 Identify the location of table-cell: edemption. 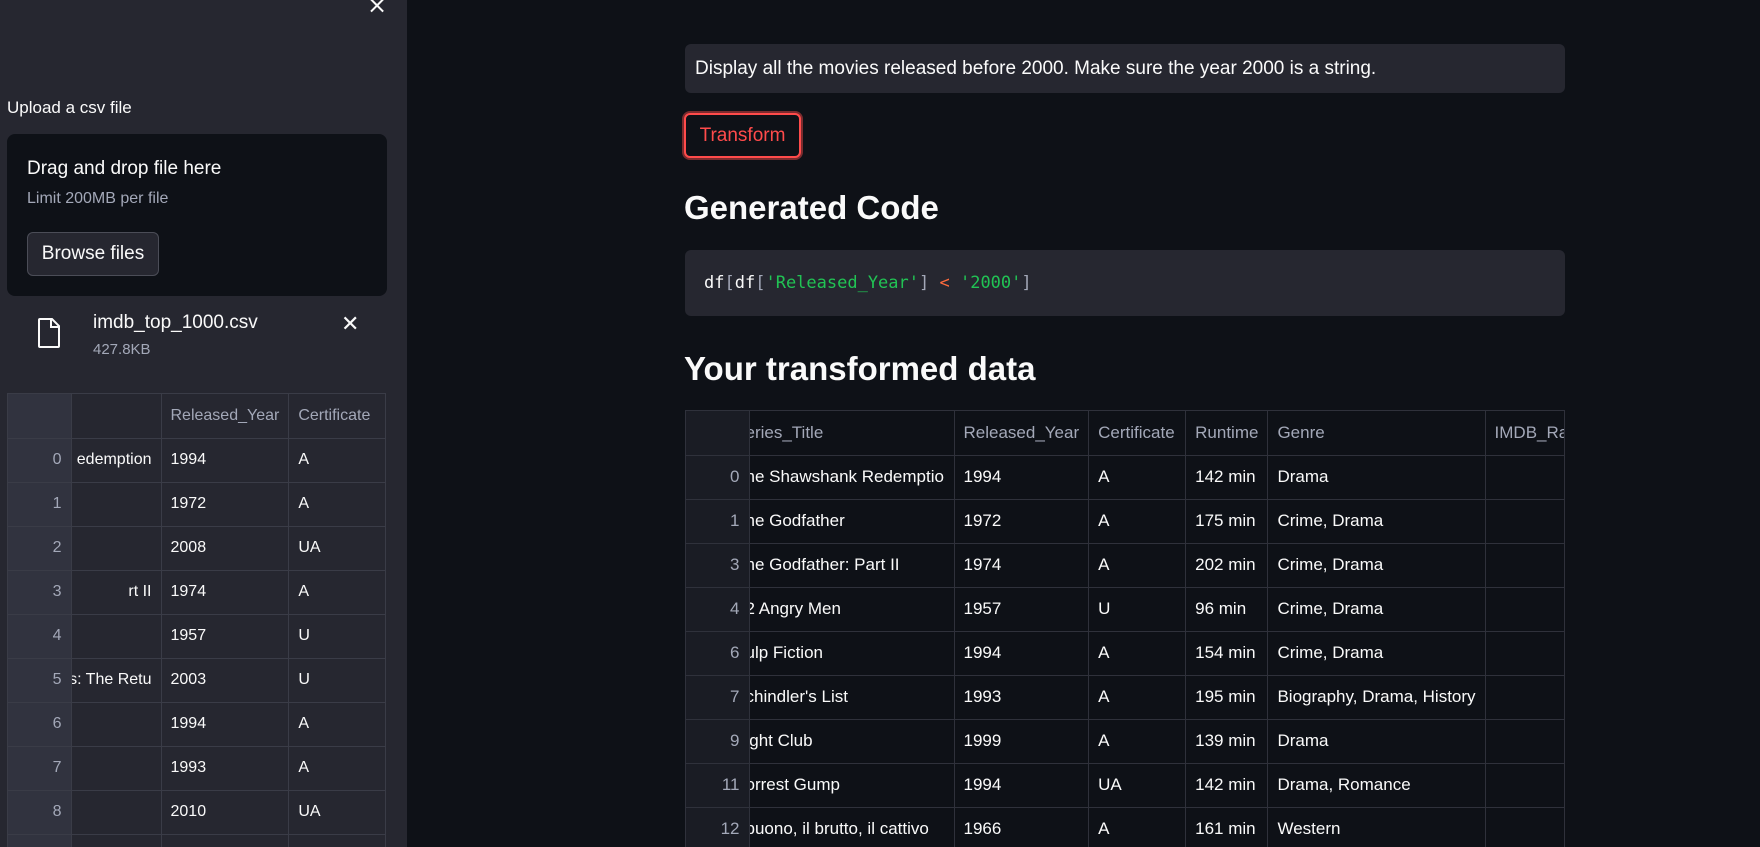
(116, 460).